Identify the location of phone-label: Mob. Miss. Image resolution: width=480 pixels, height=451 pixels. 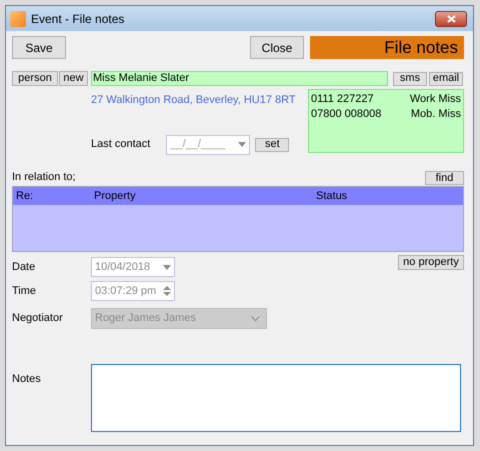
(435, 114).